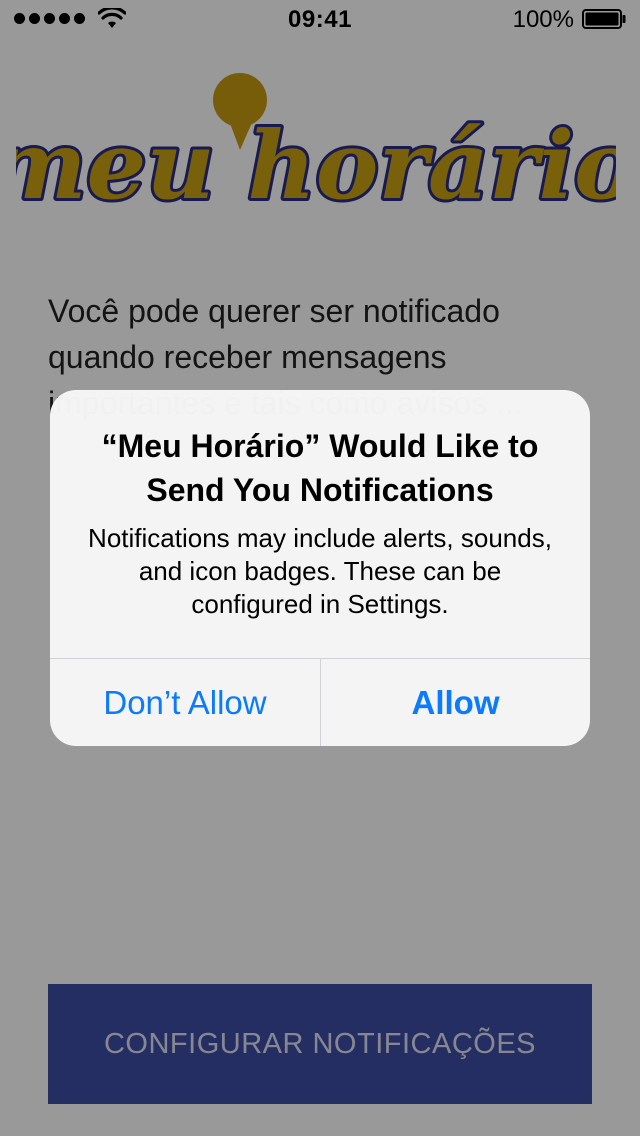 This screenshot has height=1136, width=640. Describe the element at coordinates (185, 702) in the screenshot. I see `dont-allow-button: Don’t Allow` at that location.